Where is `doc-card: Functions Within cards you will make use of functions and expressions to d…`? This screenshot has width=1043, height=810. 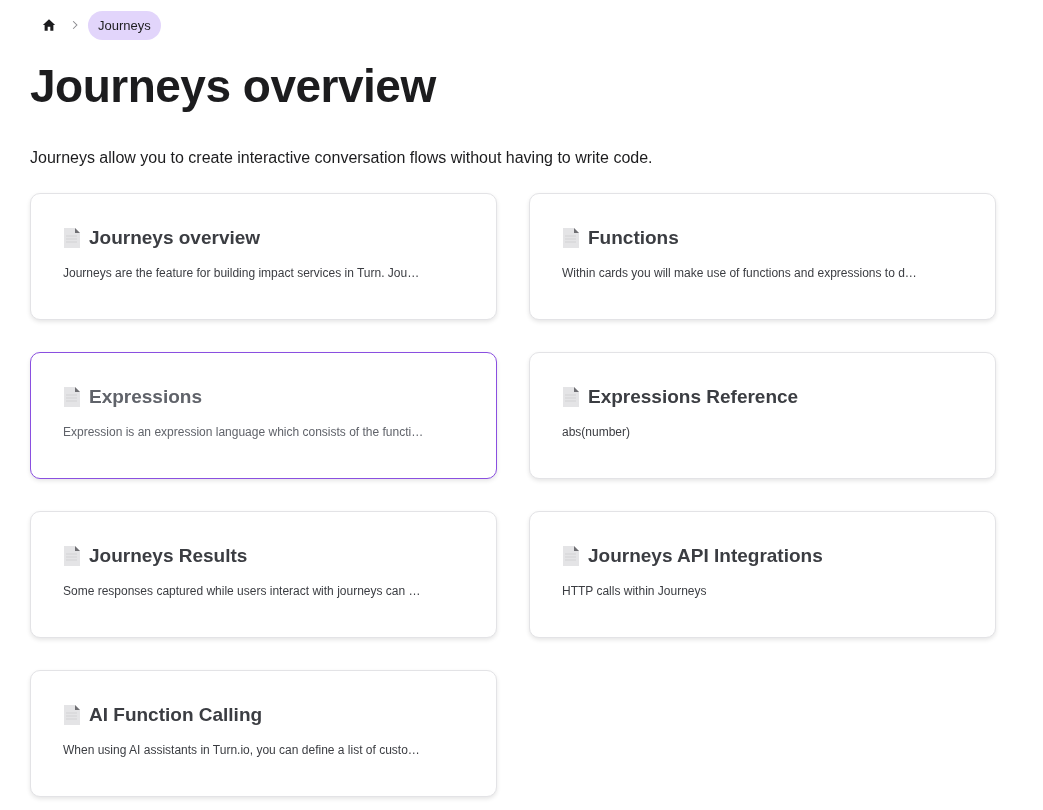
doc-card: Functions Within cards you will make use of functions and expressions to d… is located at coordinates (762, 256).